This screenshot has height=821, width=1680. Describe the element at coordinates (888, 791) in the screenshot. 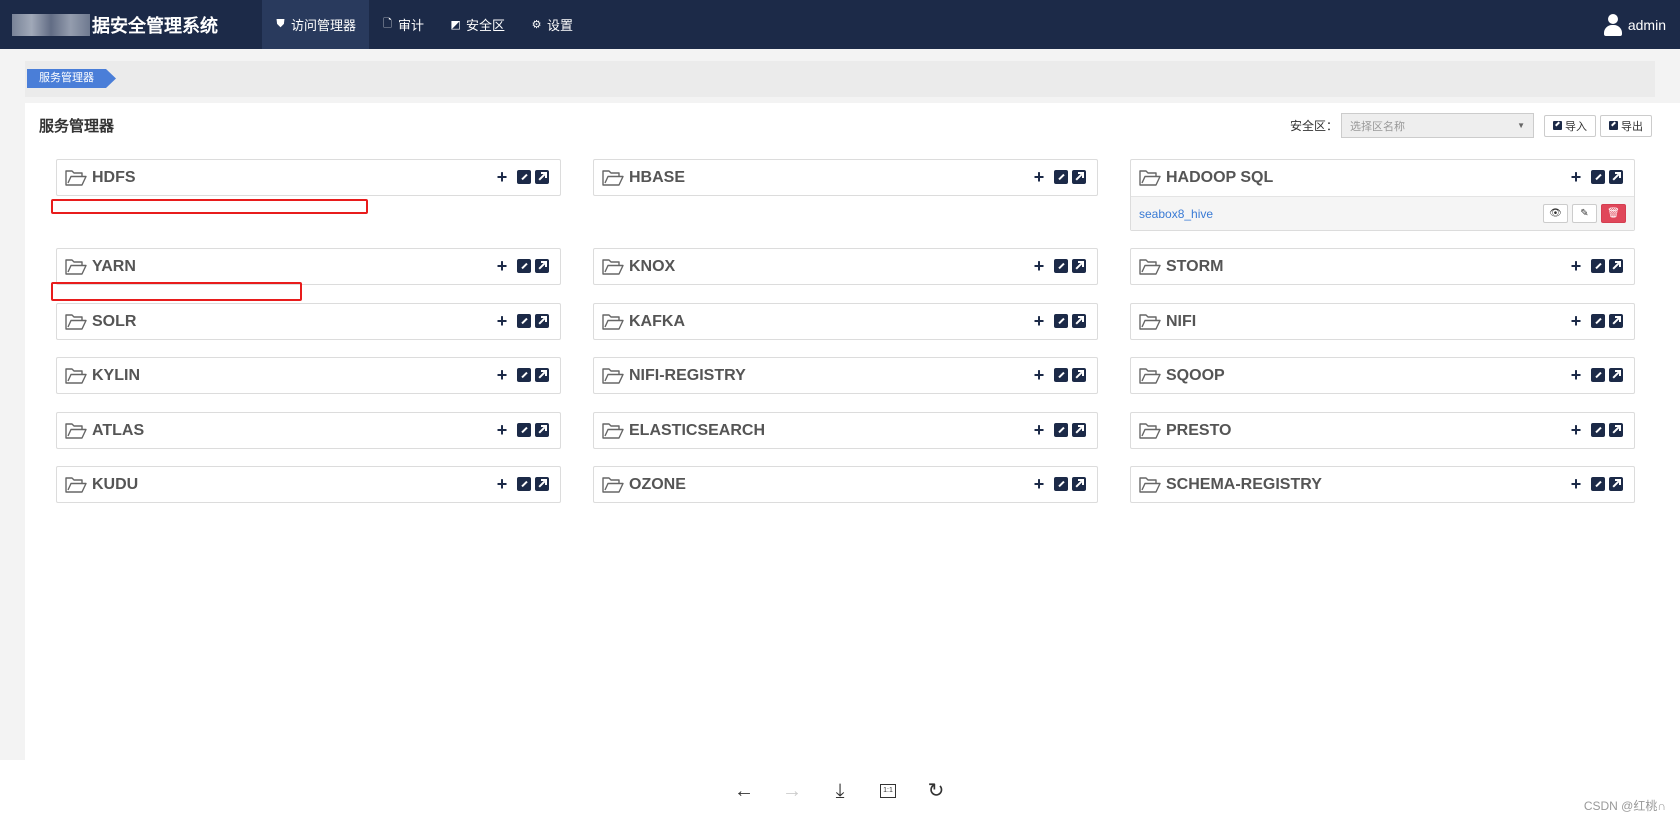

I see `actual-size-button: 1:1` at that location.